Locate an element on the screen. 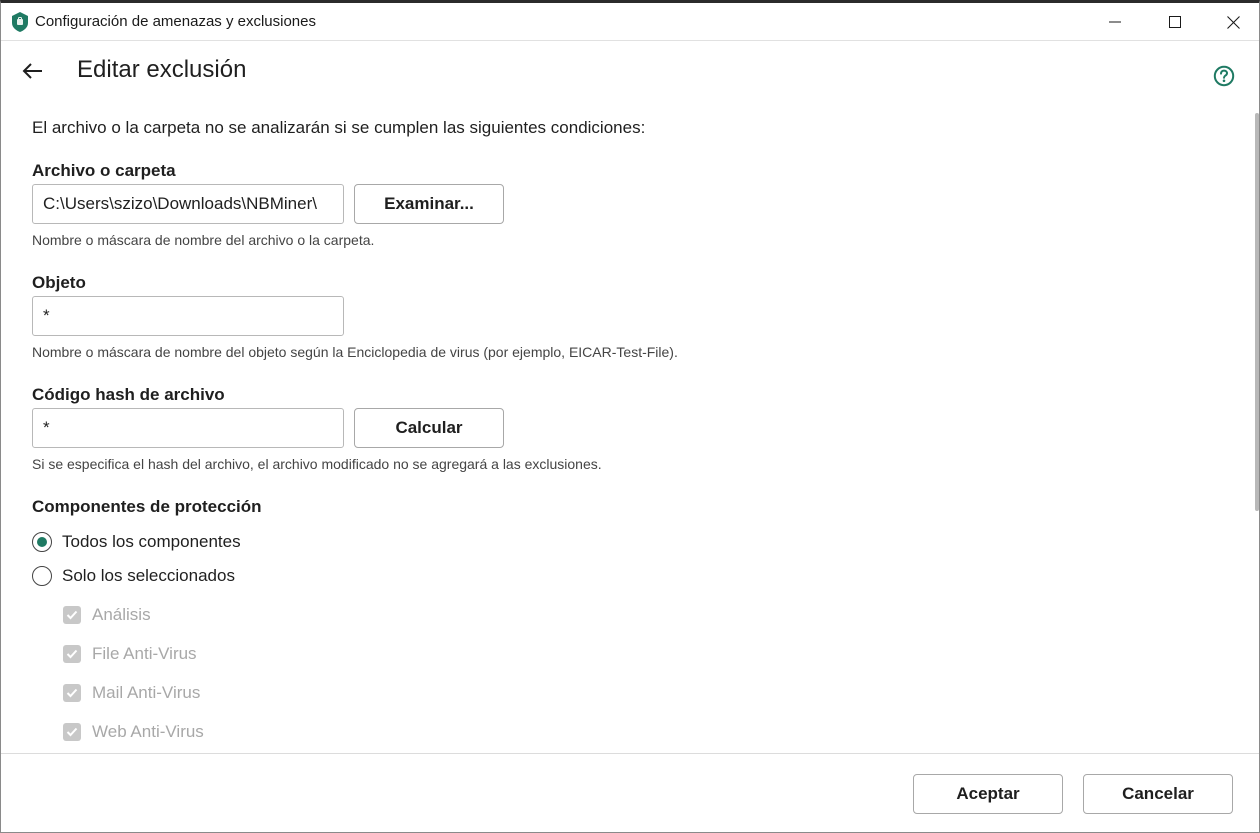 Image resolution: width=1260 pixels, height=833 pixels. object-input is located at coordinates (188, 316).